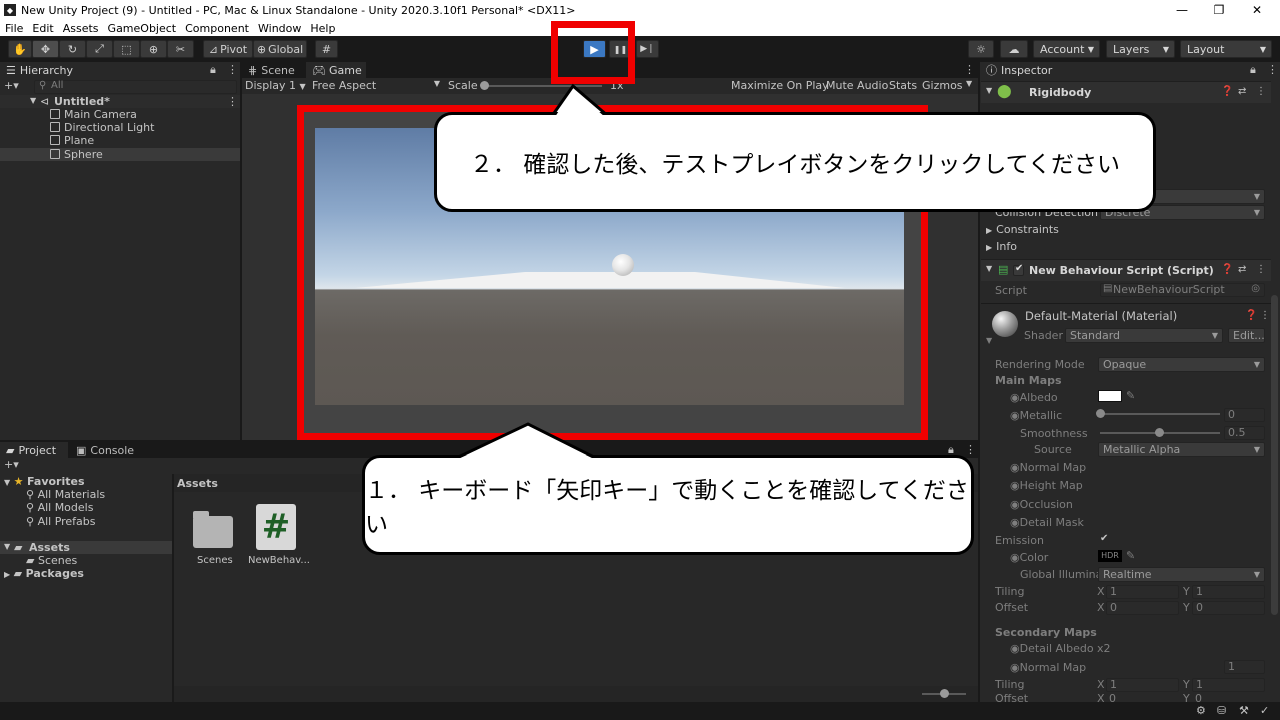 Image resolution: width=1280 pixels, height=720 pixels. Describe the element at coordinates (532, 272) in the screenshot. I see `callout-tails` at that location.